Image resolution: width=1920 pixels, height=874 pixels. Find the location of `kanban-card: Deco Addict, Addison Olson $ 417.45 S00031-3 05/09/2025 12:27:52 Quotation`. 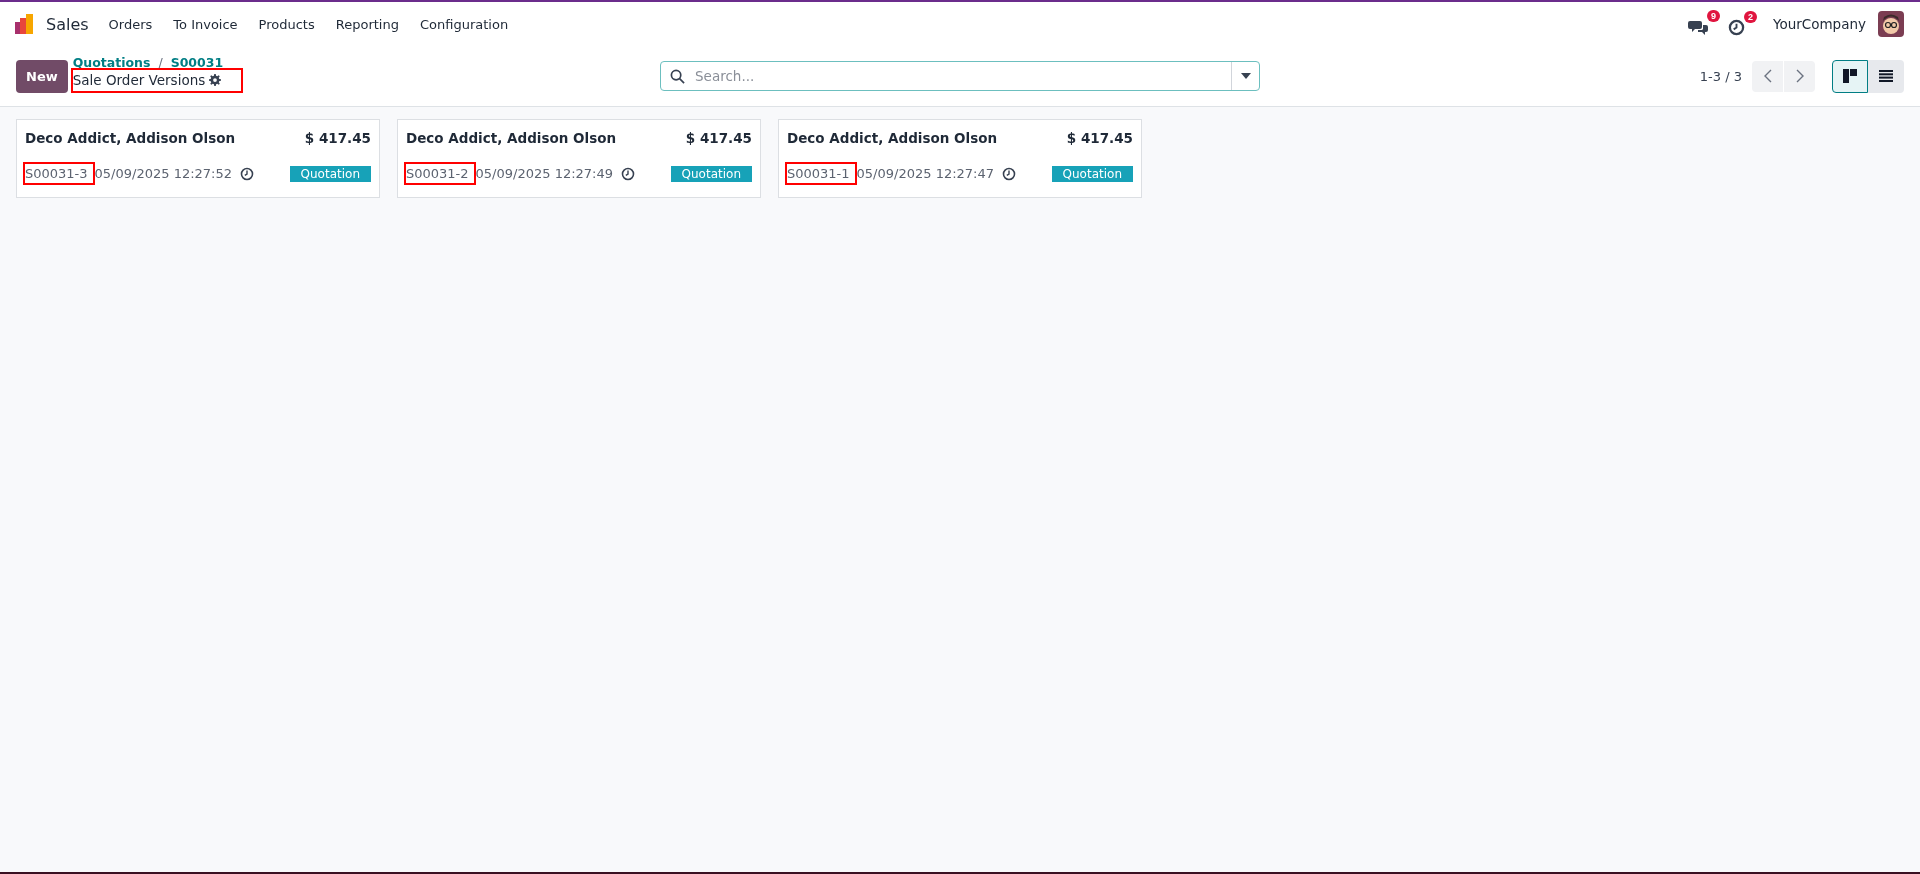

kanban-card: Deco Addict, Addison Olson $ 417.45 S00031-3 05/09/2025 12:27:52 Quotation is located at coordinates (198, 158).